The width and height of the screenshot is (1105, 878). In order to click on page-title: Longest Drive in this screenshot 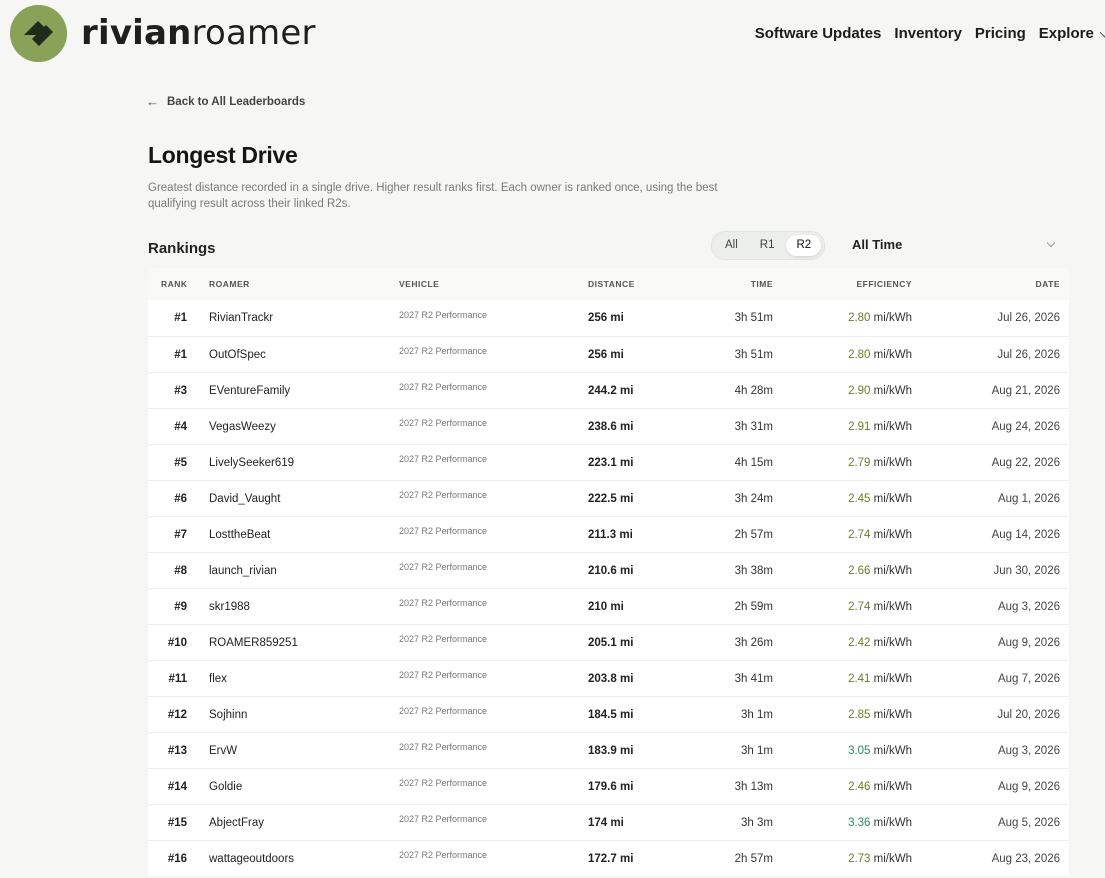, I will do `click(223, 155)`.